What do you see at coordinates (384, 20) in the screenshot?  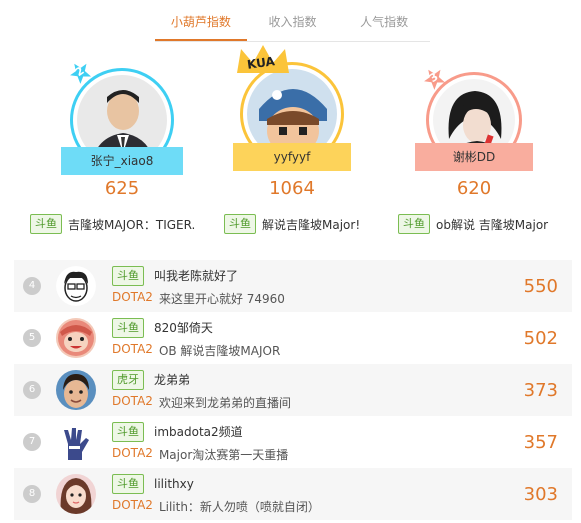 I see `tab-popularity-index: 人气指数` at bounding box center [384, 20].